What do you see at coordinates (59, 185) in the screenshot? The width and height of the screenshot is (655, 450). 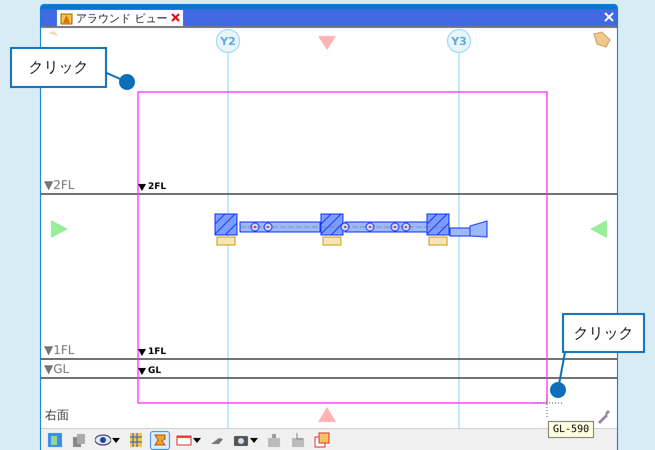 I see `level-label: ▼2FL` at bounding box center [59, 185].